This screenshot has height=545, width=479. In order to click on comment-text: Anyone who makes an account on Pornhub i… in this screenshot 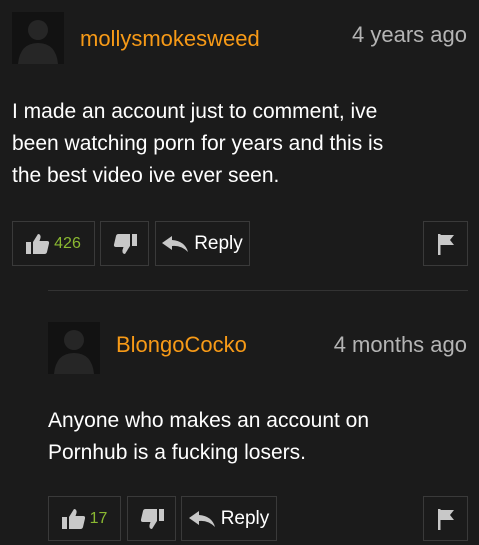, I will do `click(258, 437)`.